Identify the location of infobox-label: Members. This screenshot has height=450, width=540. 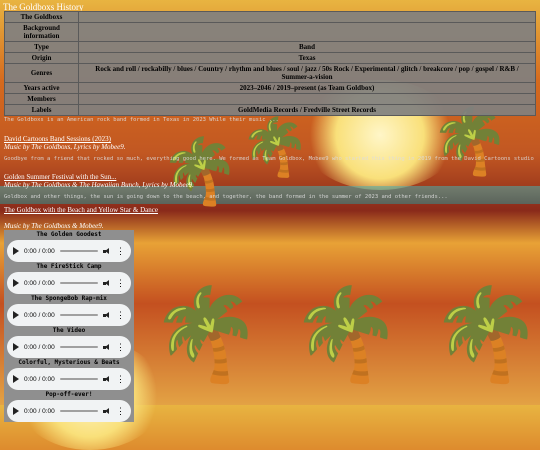
(41, 99).